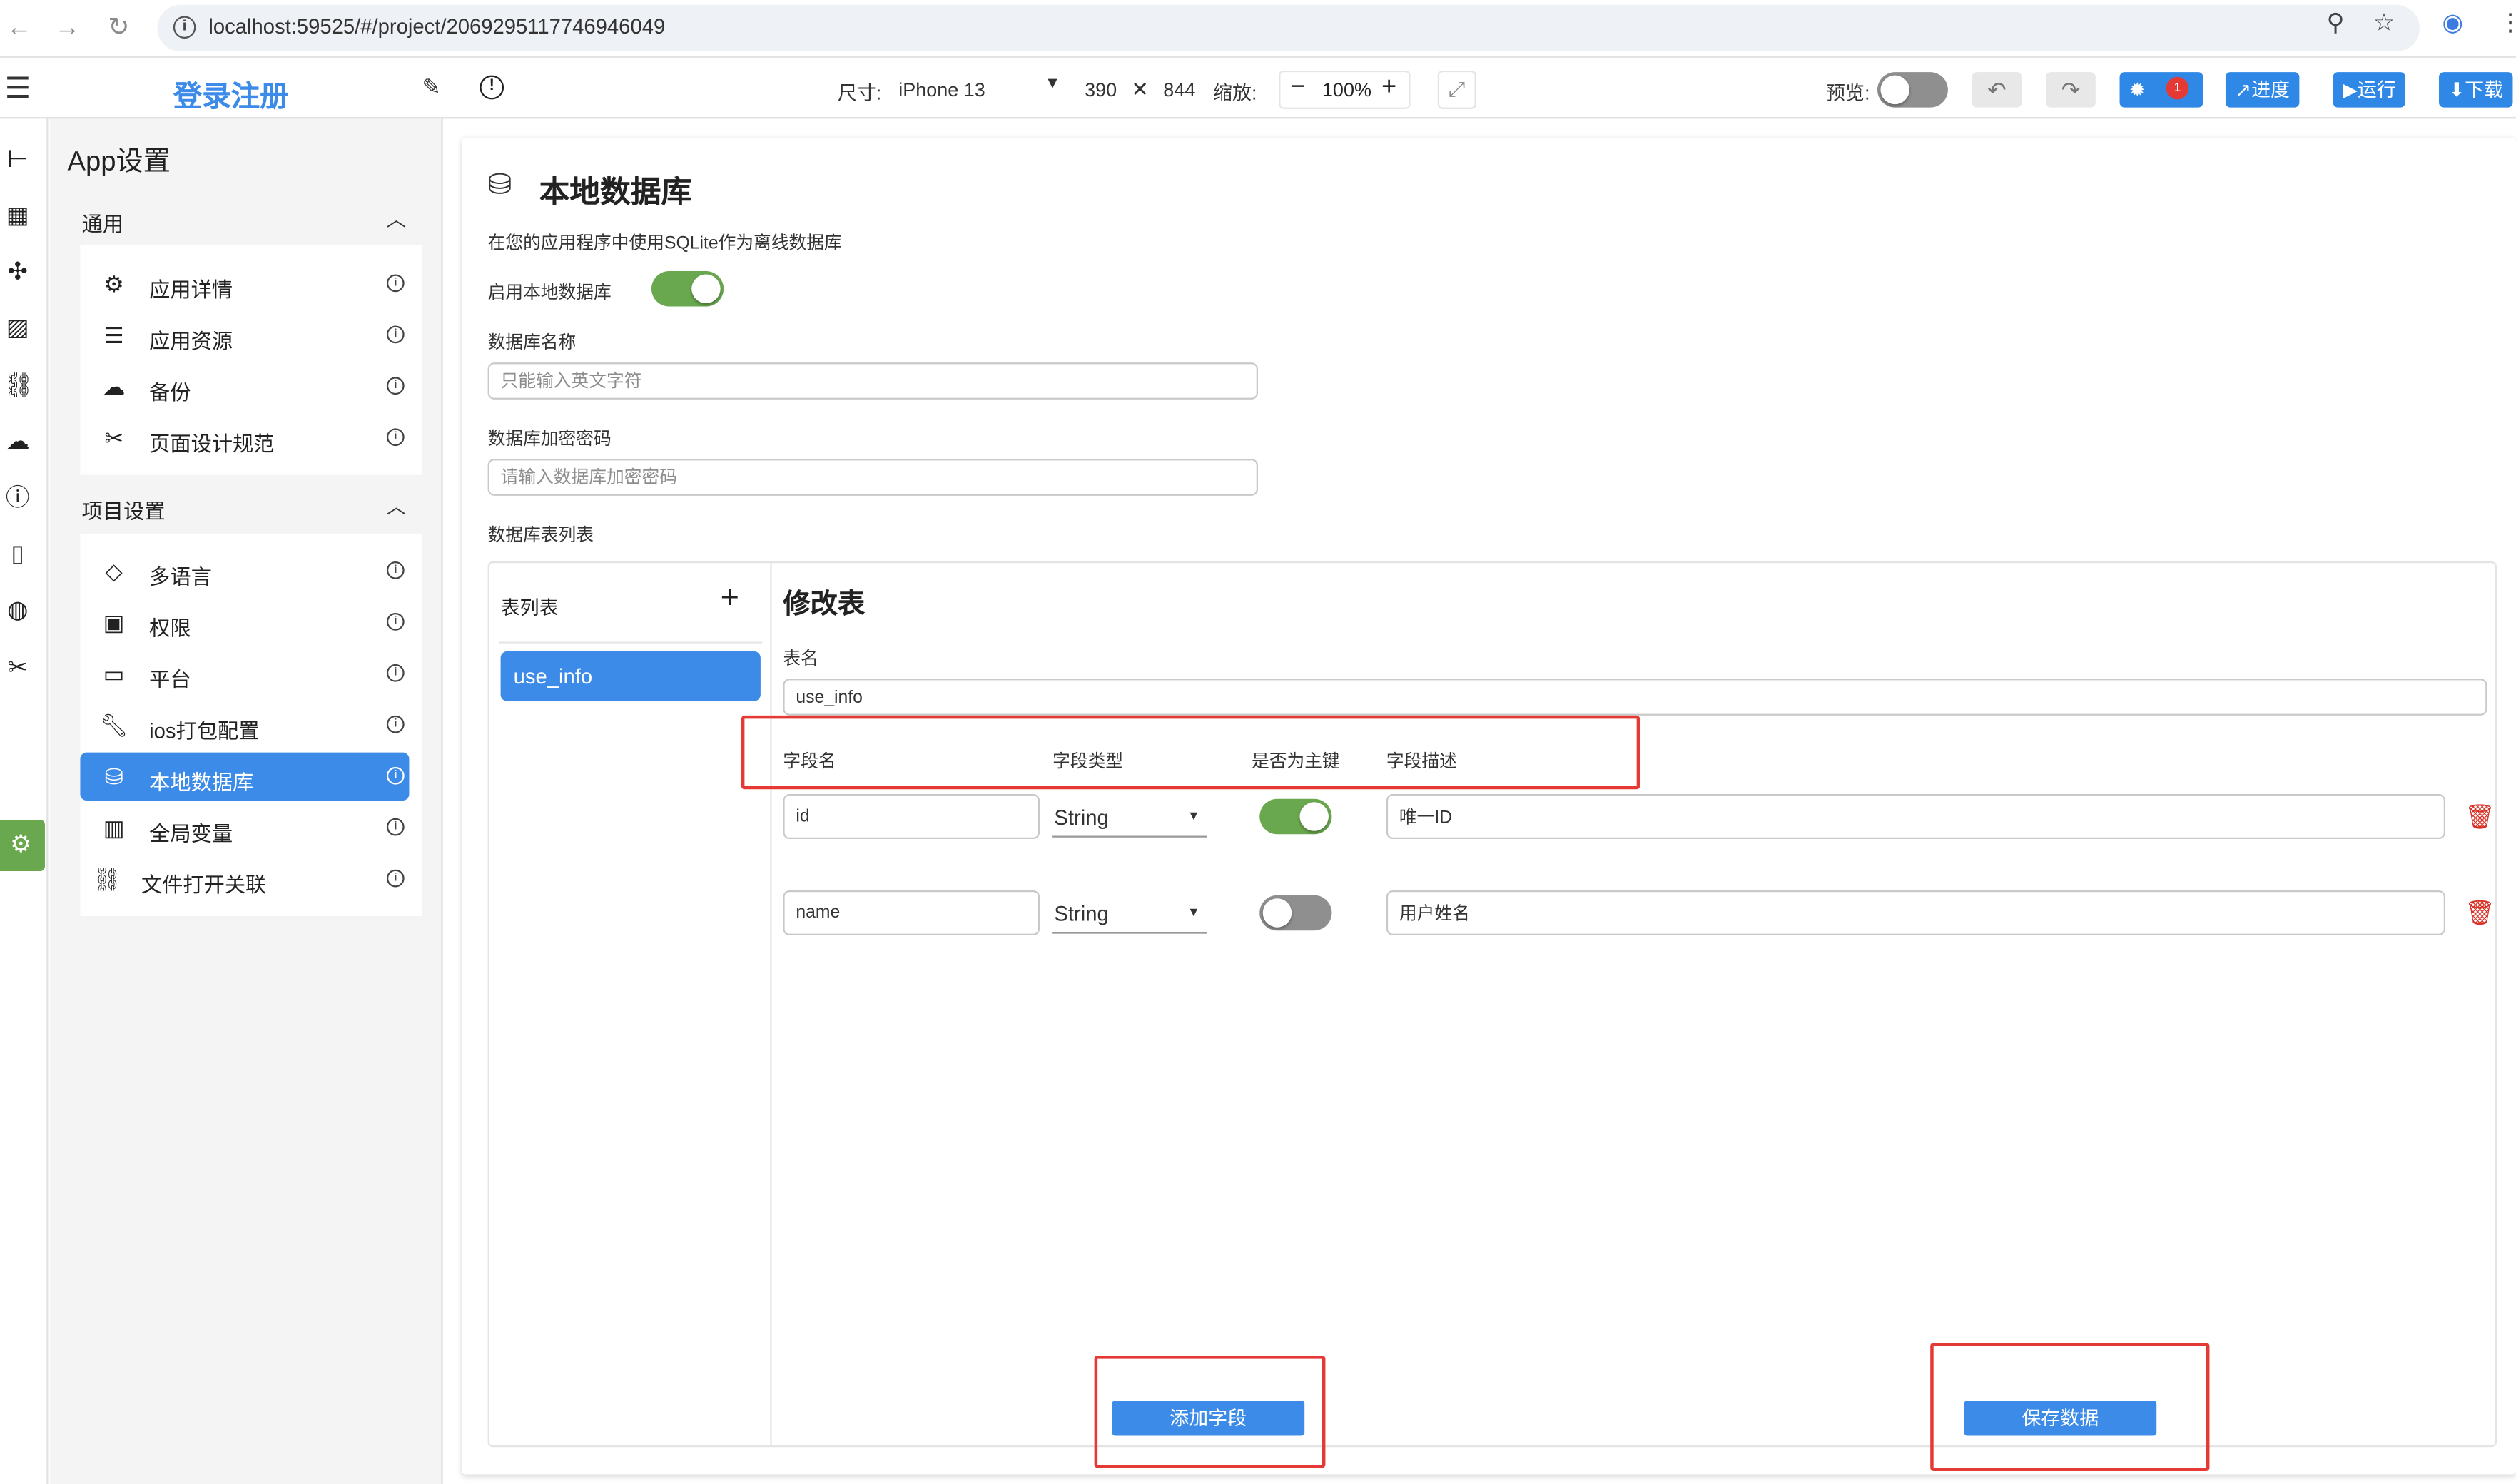  Describe the element at coordinates (2271, 89) in the screenshot. I see `progress-label: 进度` at that location.